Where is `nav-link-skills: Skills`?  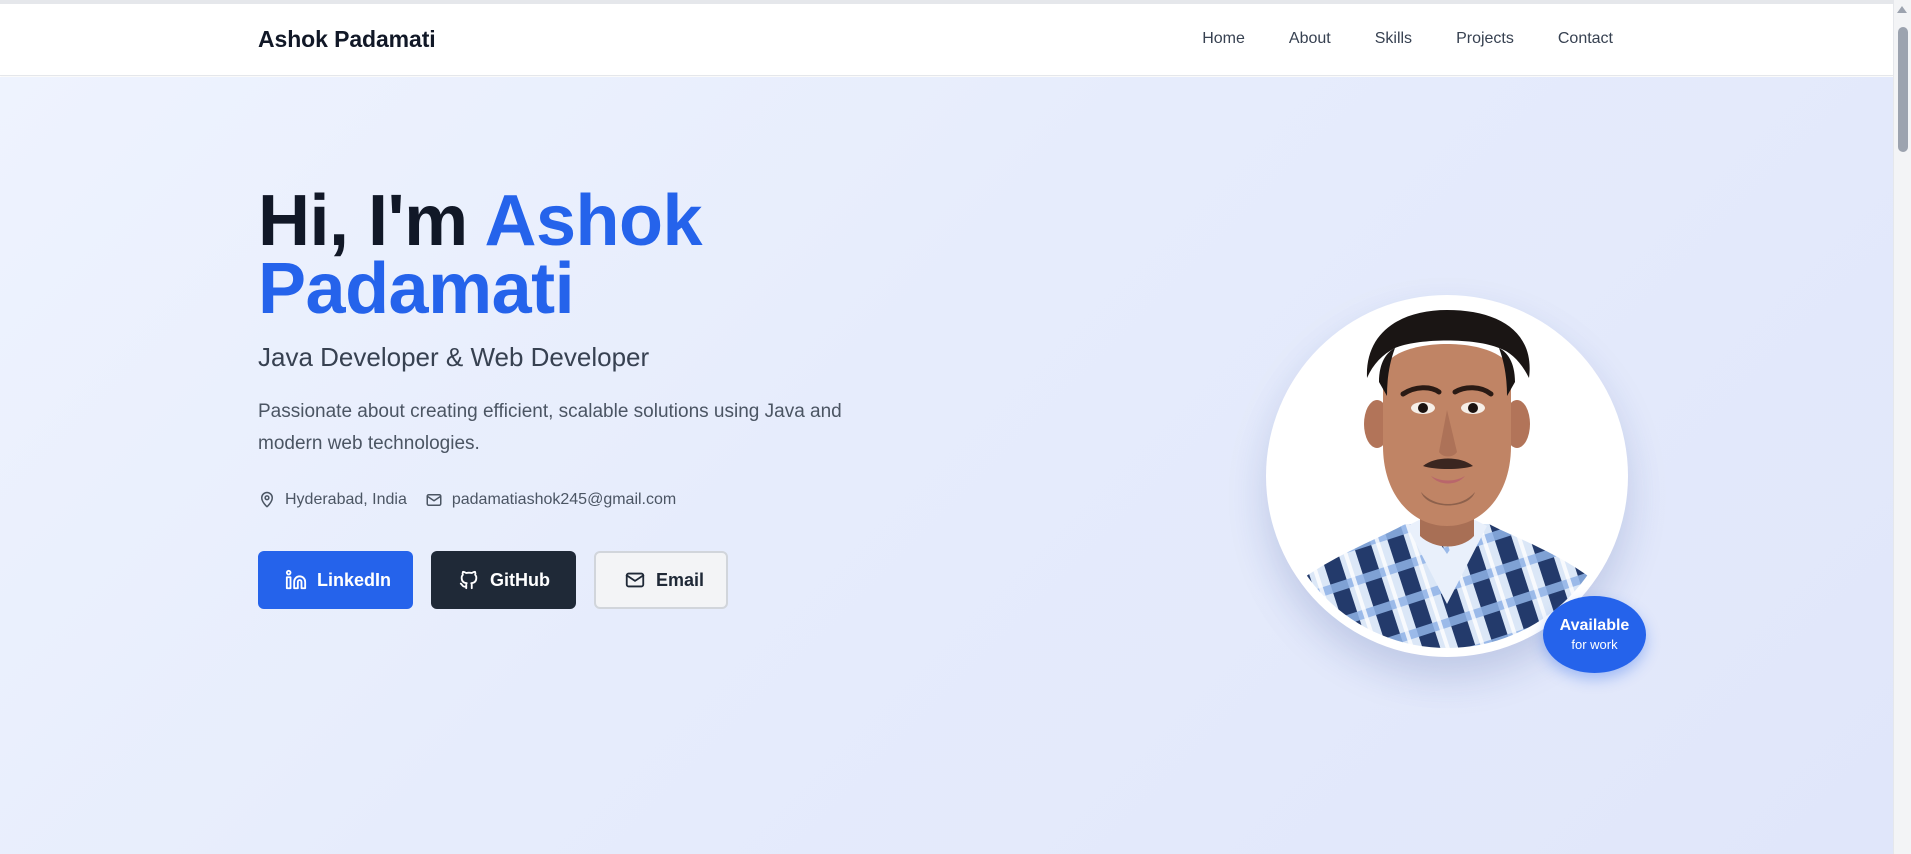
nav-link-skills: Skills is located at coordinates (1393, 39).